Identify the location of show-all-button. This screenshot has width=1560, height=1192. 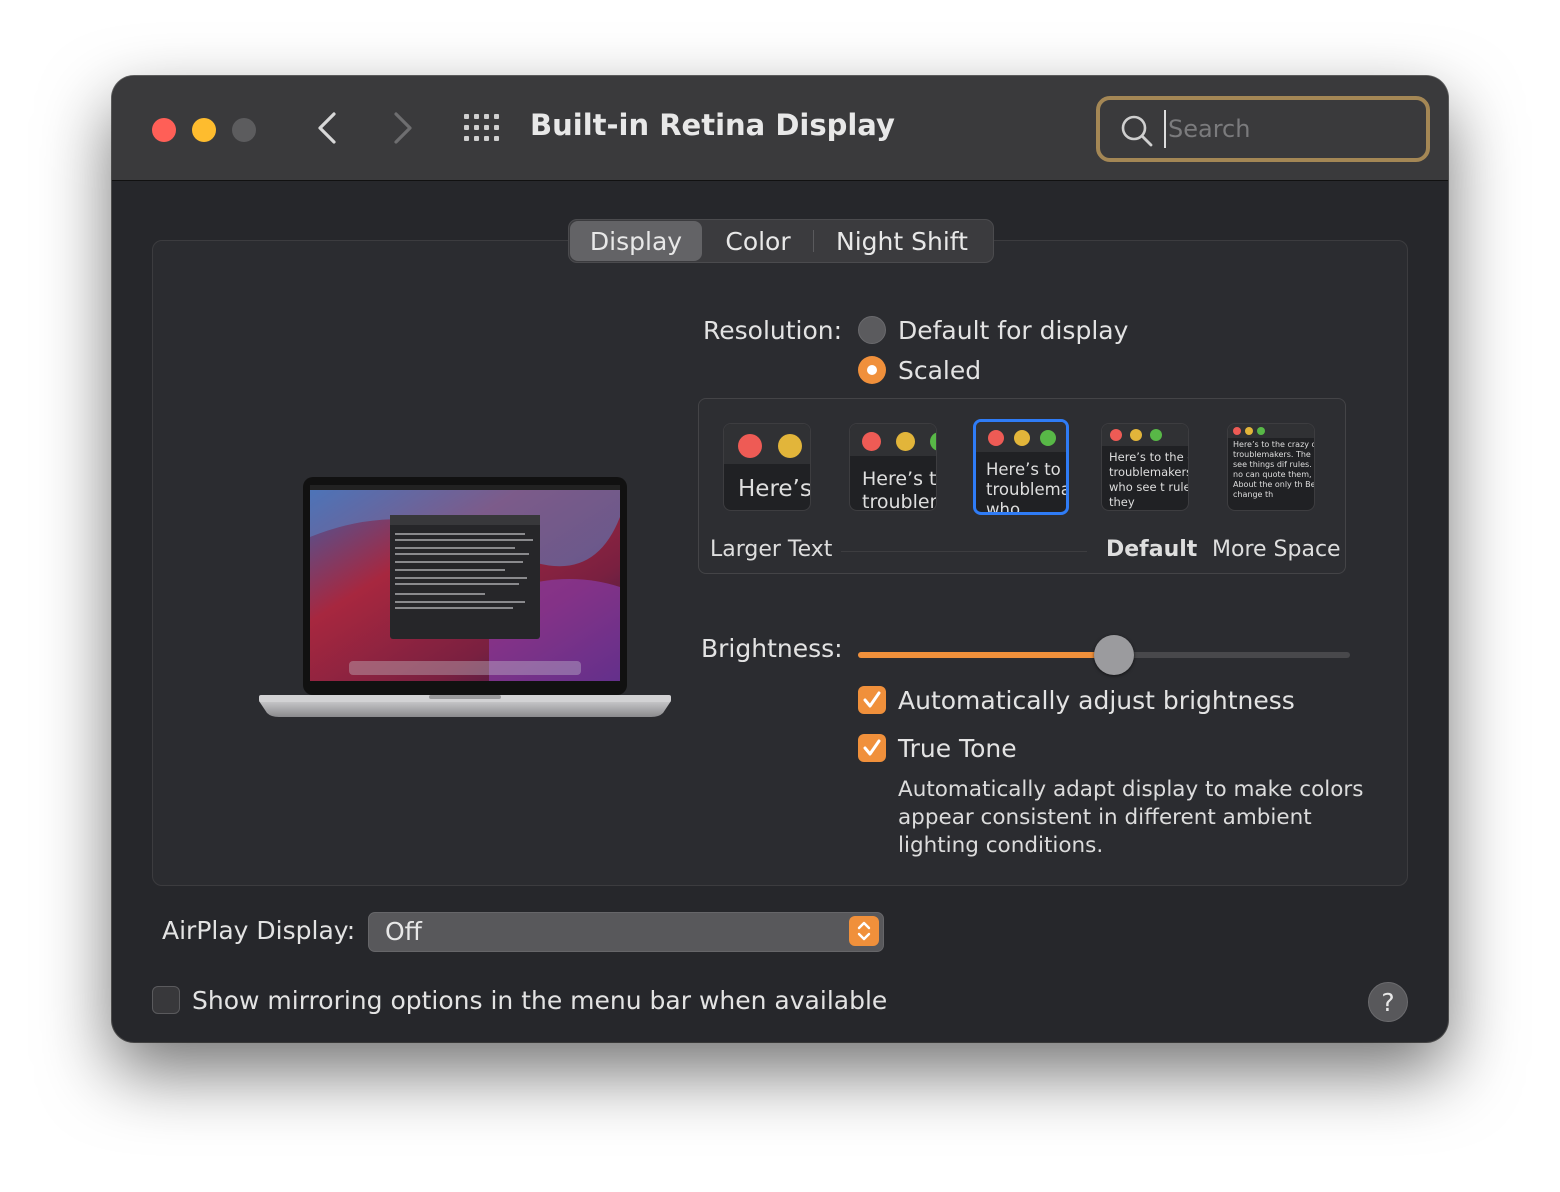
(482, 128).